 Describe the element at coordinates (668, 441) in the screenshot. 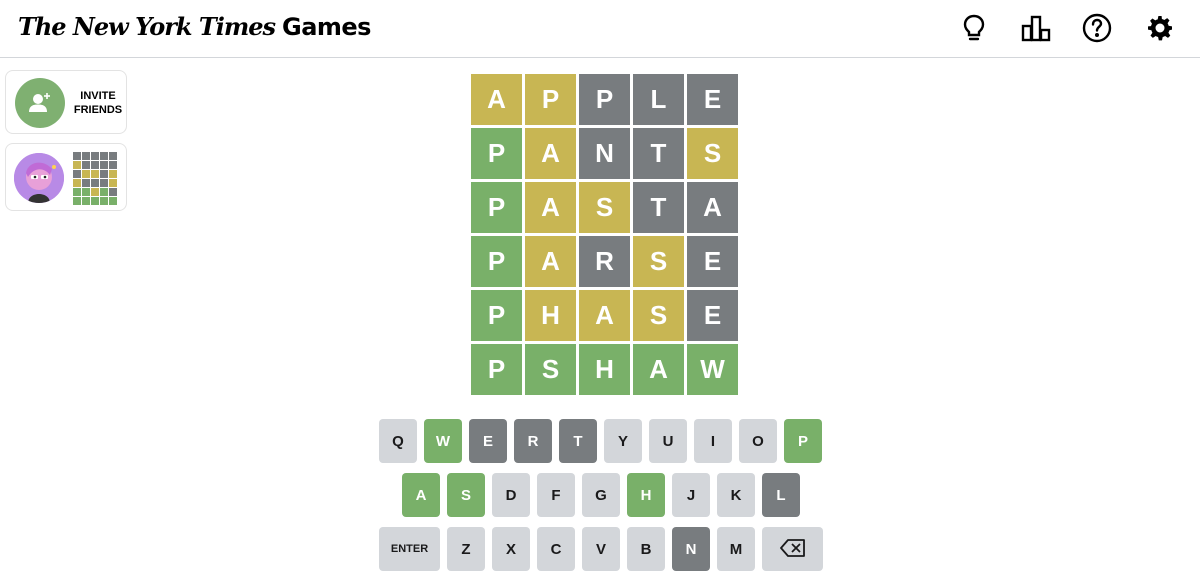

I see `key-u: U` at that location.